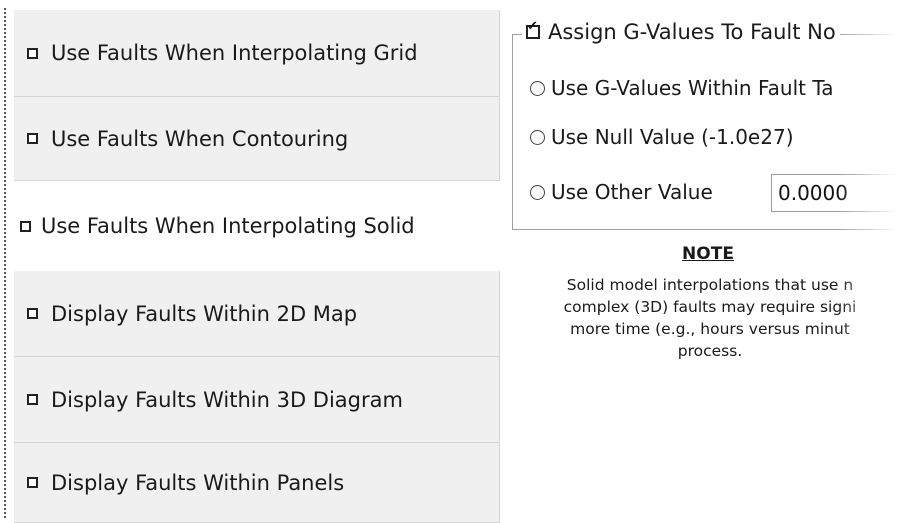  I want to click on option-label: Use Faults When Contouring, so click(200, 138).